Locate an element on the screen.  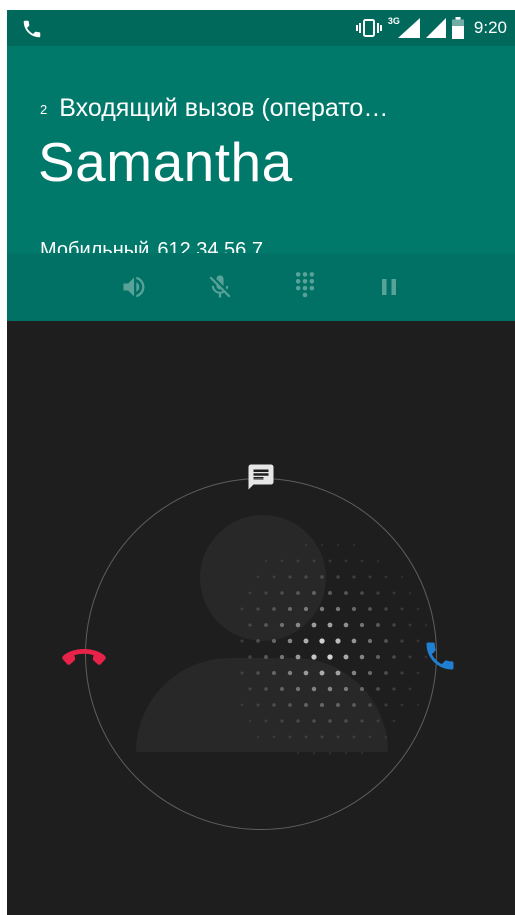
message-icon is located at coordinates (261, 477).